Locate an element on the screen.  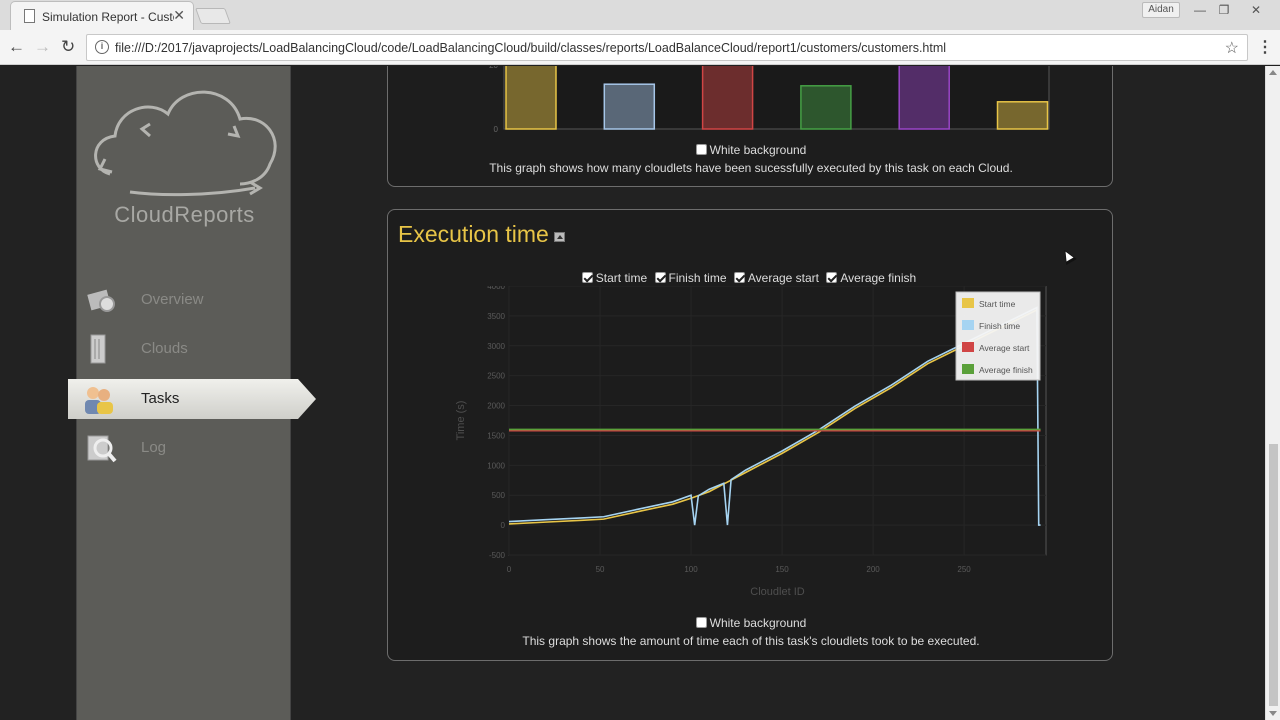
legend-label: Finish time is located at coordinates (999, 326).